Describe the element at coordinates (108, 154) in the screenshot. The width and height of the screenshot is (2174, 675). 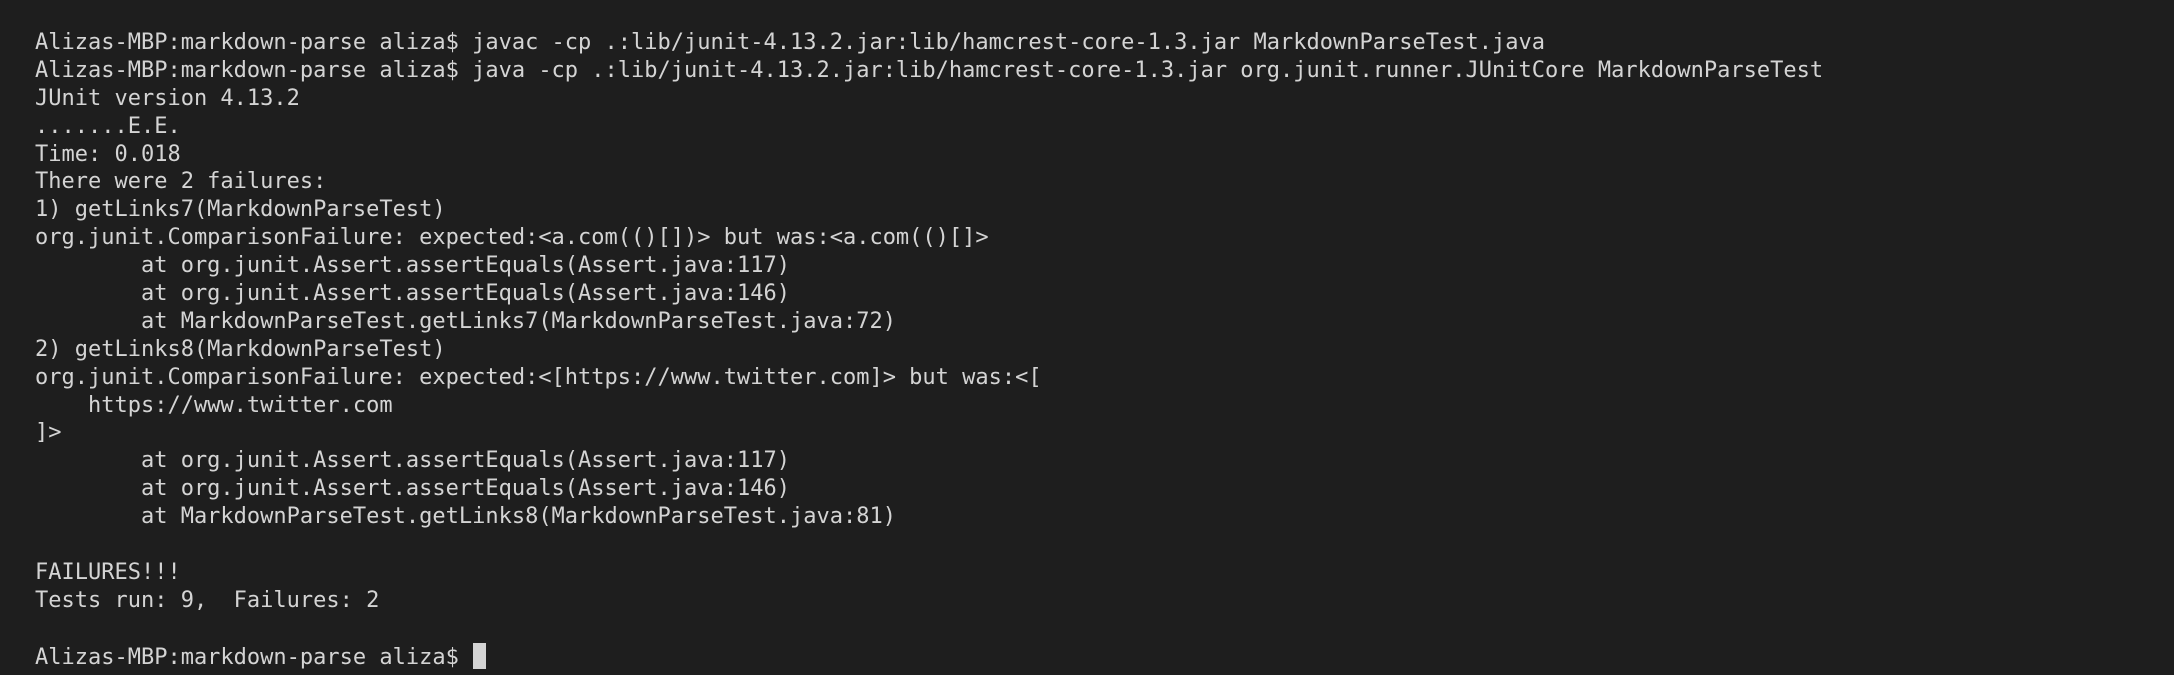
I see `output-line: Time: 0.018` at that location.